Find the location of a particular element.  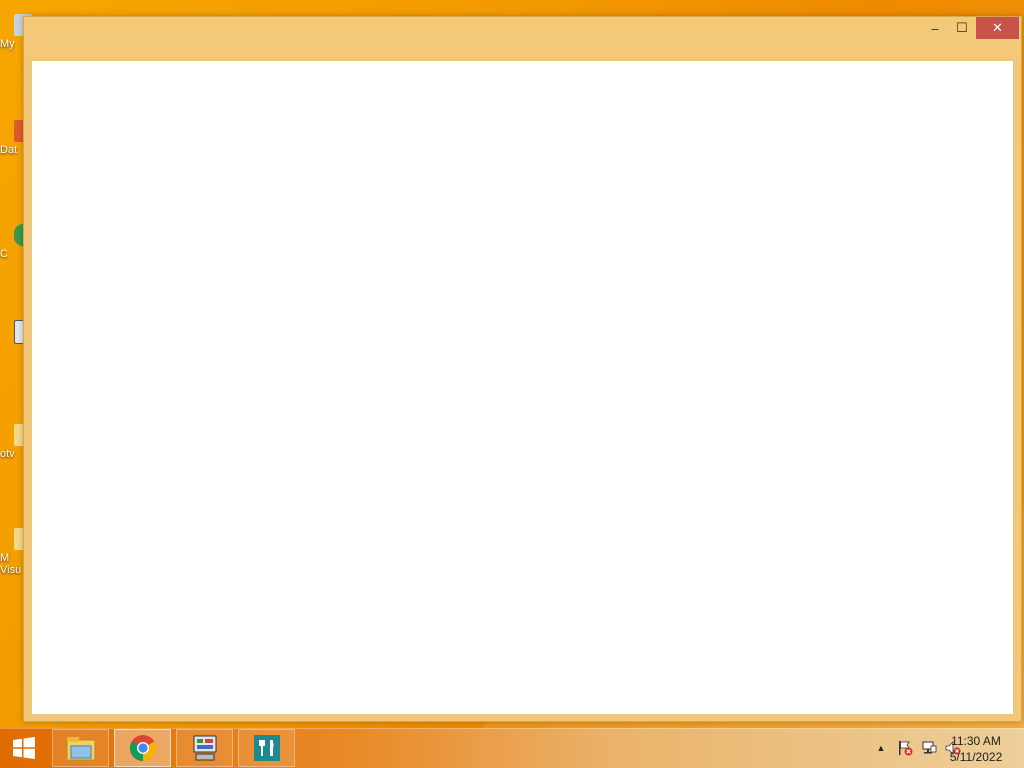

minimize-icon: – is located at coordinates (935, 28).